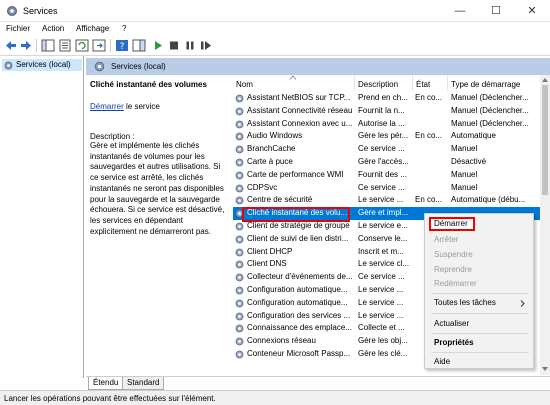 The image size is (550, 405). Describe the element at coordinates (148, 84) in the screenshot. I see `service-name: Cliché instantané des volumes` at that location.